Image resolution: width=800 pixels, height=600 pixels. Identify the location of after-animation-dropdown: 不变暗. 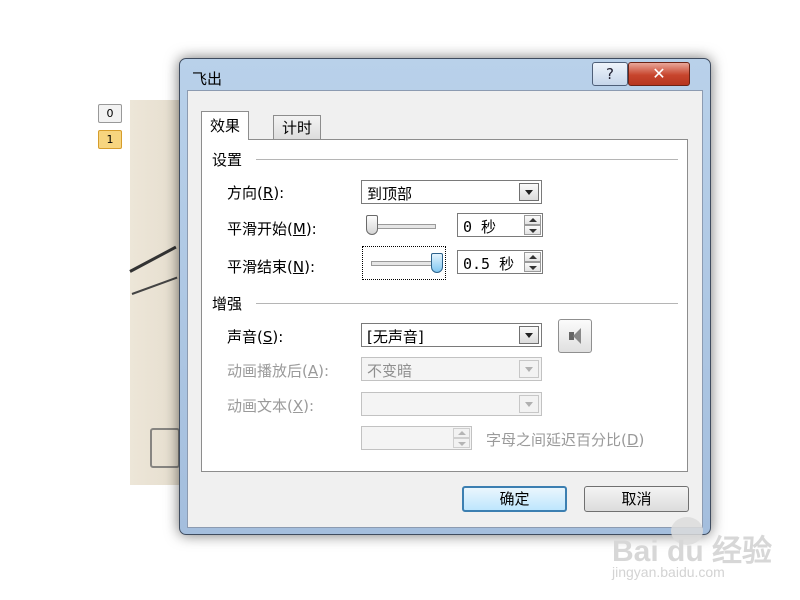
(451, 369).